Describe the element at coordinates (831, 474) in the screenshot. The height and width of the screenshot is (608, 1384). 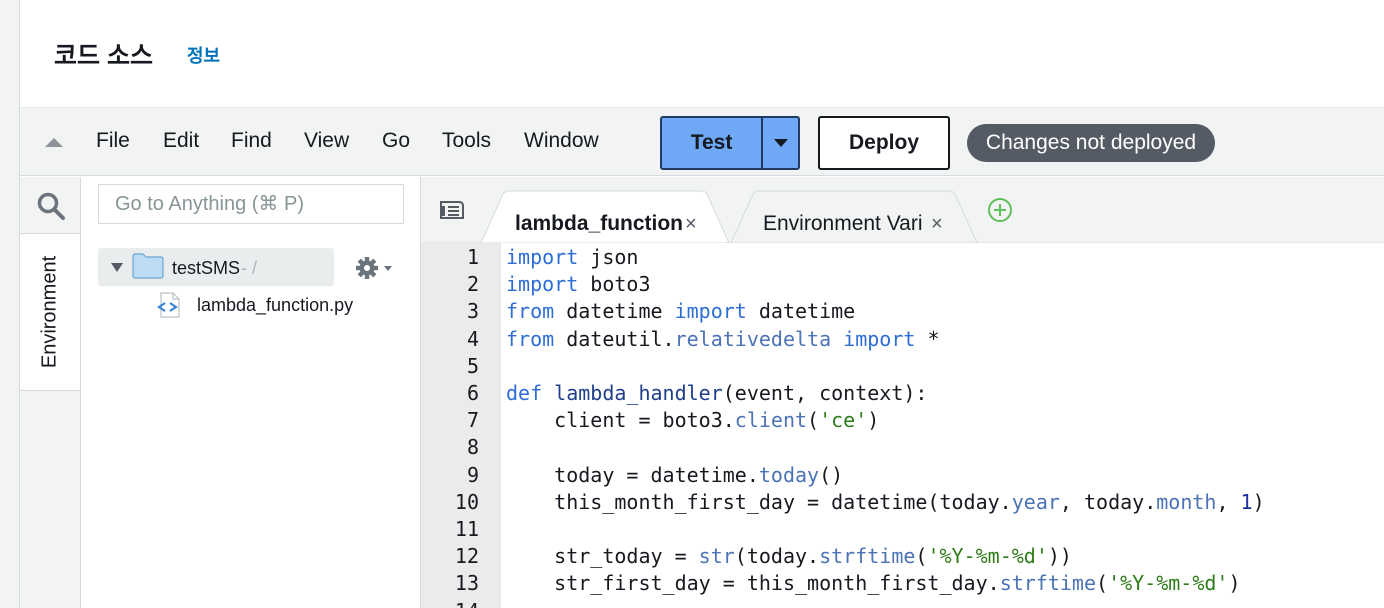
I see `code-token: ()` at that location.